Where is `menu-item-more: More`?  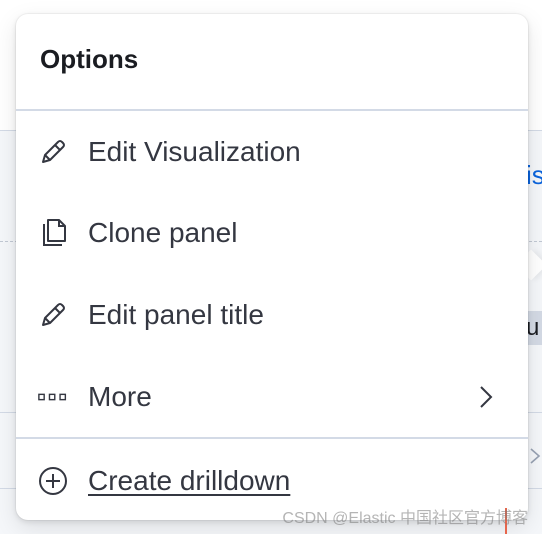 menu-item-more: More is located at coordinates (272, 397).